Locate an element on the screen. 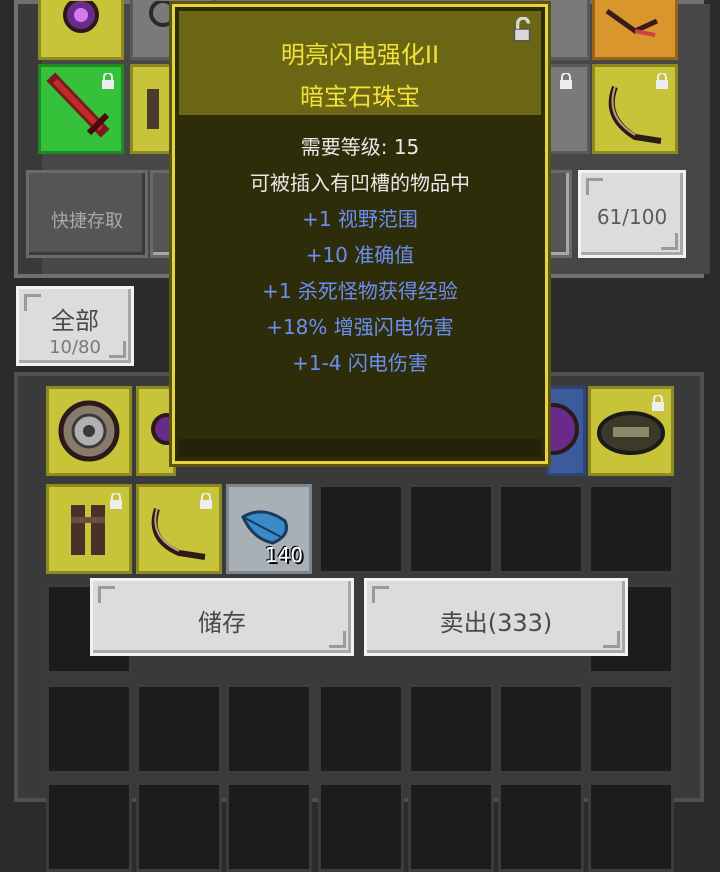 The height and width of the screenshot is (872, 720). quick-store-button: 快捷存取 is located at coordinates (87, 214).